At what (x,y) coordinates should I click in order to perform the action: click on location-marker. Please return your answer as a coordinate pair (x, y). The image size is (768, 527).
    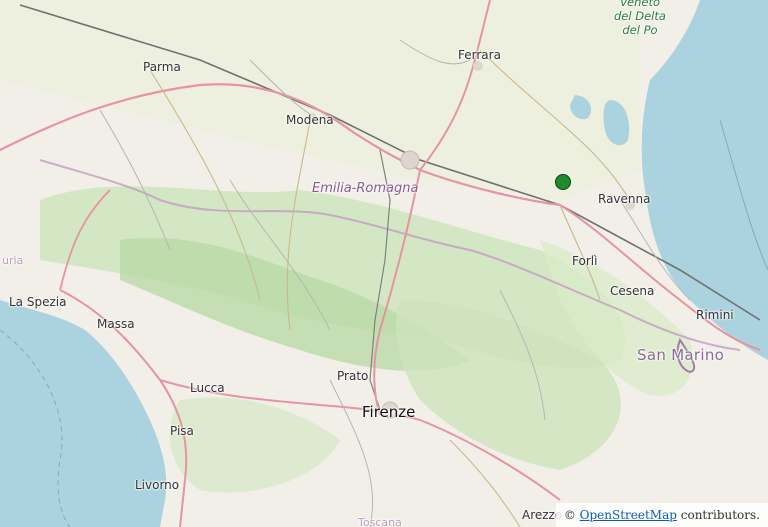
    Looking at the image, I should click on (563, 182).